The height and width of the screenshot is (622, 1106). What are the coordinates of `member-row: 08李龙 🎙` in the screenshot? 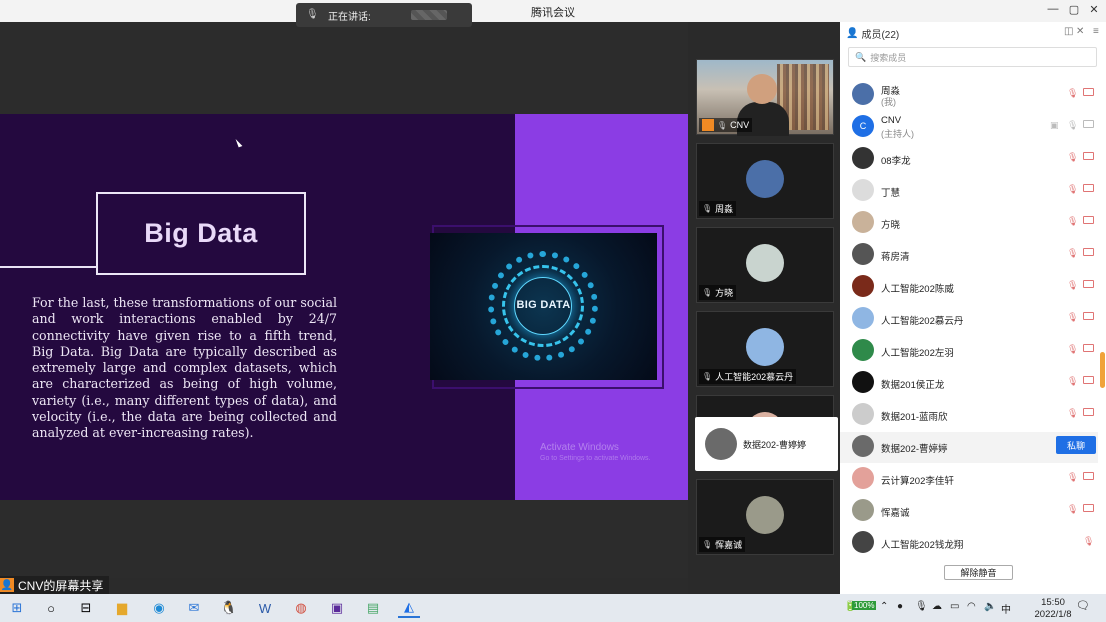 It's located at (969, 159).